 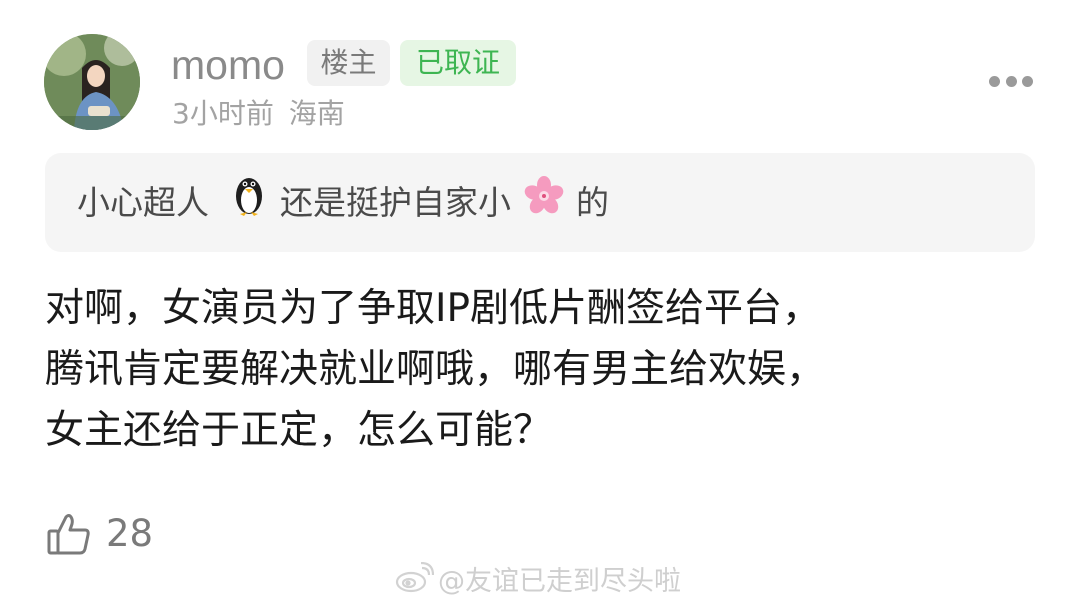 I want to click on quote-text: 小心超人 还是挺护自家小 的, so click(x=343, y=202).